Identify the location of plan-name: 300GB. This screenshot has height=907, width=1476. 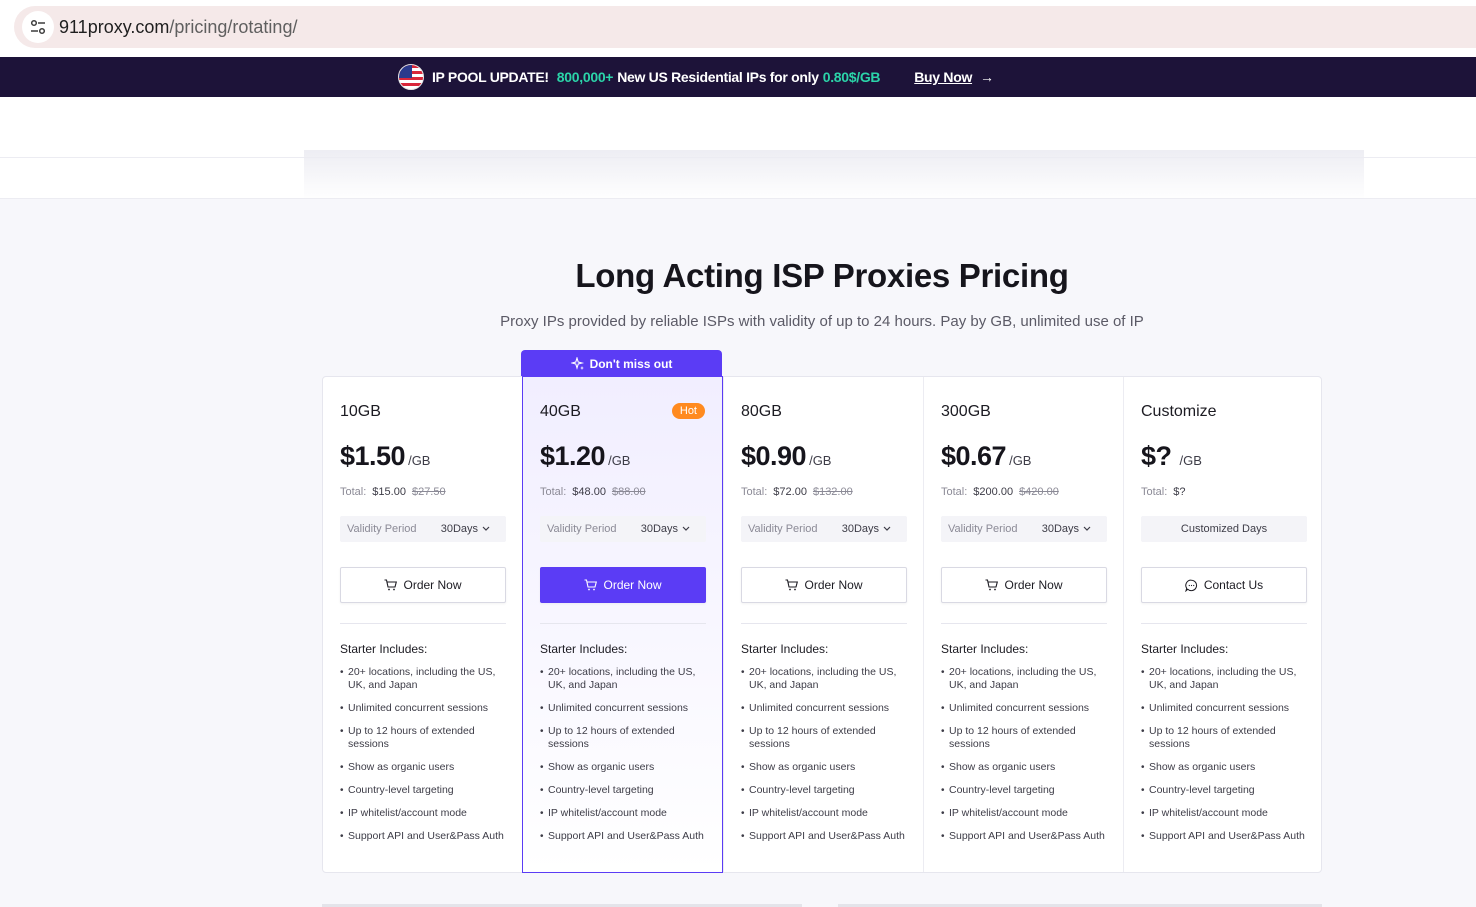
(966, 411).